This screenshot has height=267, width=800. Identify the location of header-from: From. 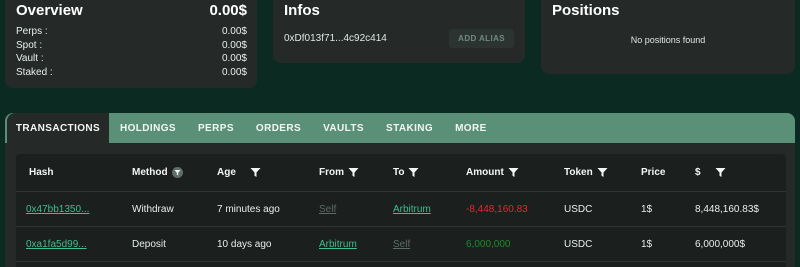
(339, 172).